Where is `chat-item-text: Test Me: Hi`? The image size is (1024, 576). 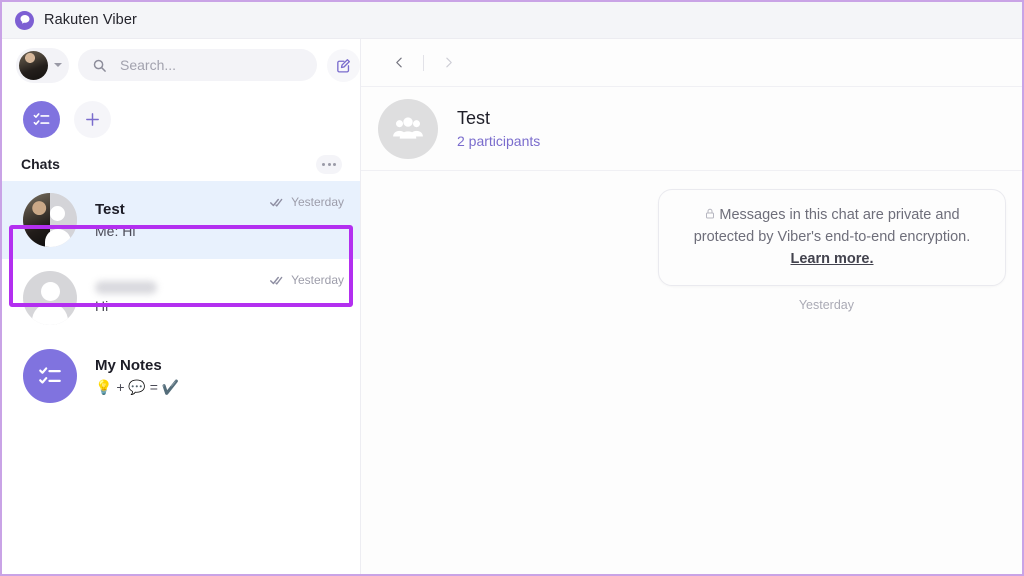
chat-item-text: Test Me: Hi is located at coordinates (182, 220).